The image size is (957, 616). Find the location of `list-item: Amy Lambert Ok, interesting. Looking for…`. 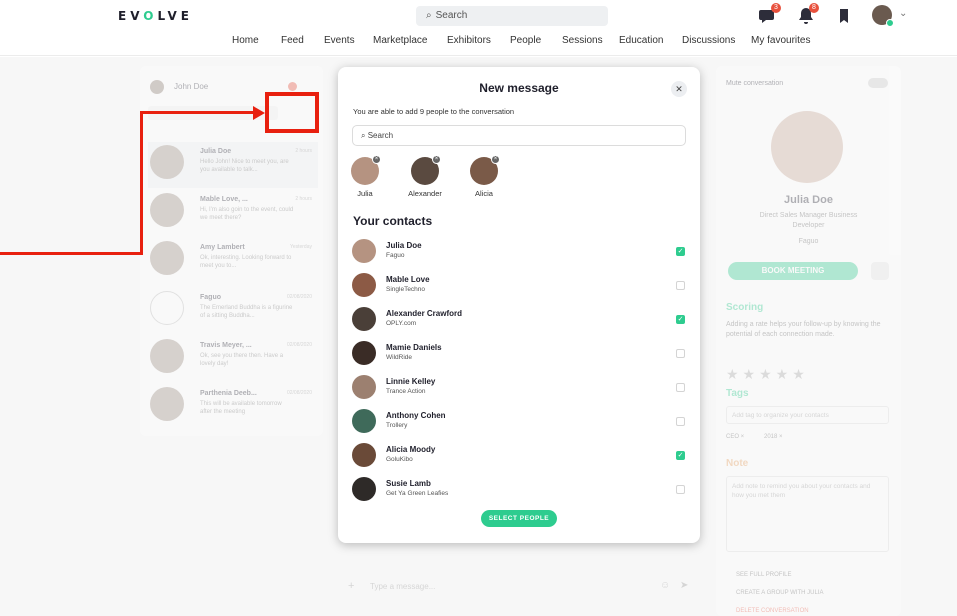

list-item: Amy Lambert Ok, interesting. Looking for… is located at coordinates (233, 261).